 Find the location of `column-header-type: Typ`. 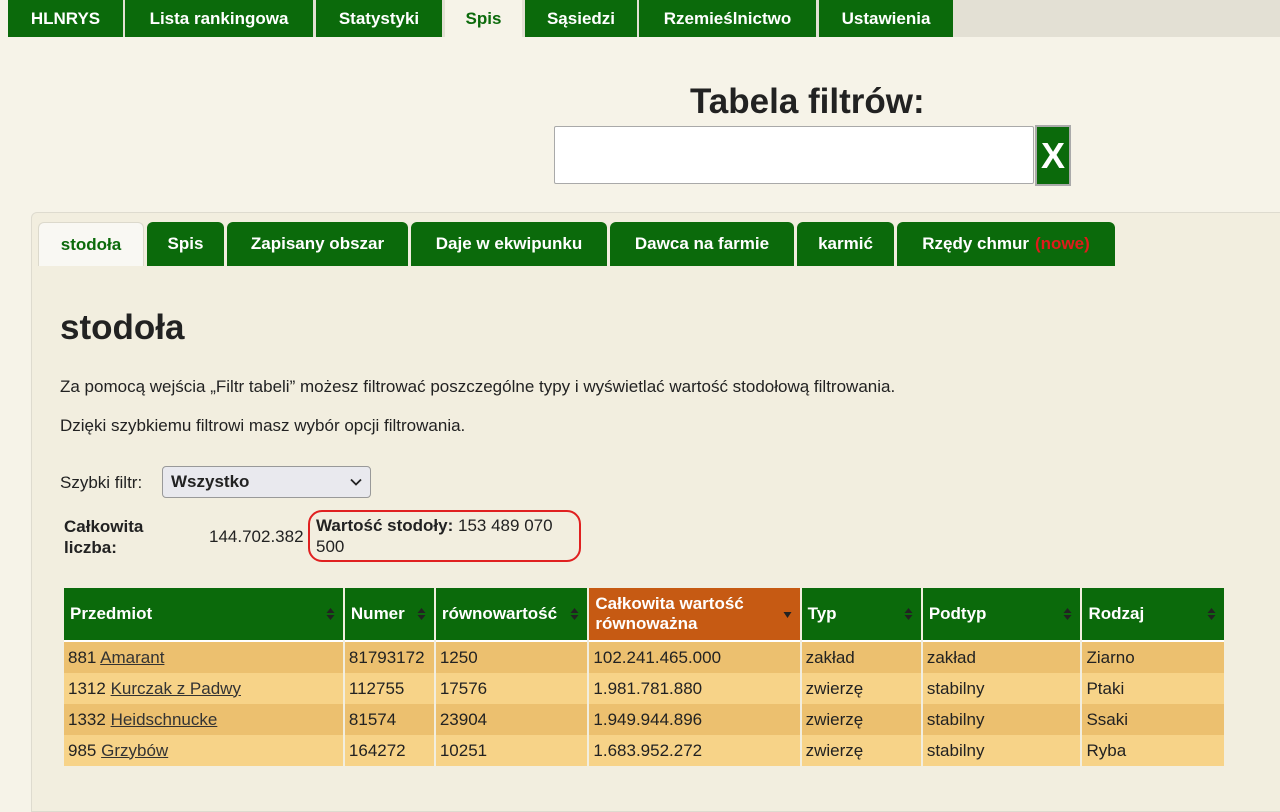

column-header-type: Typ is located at coordinates (861, 615).